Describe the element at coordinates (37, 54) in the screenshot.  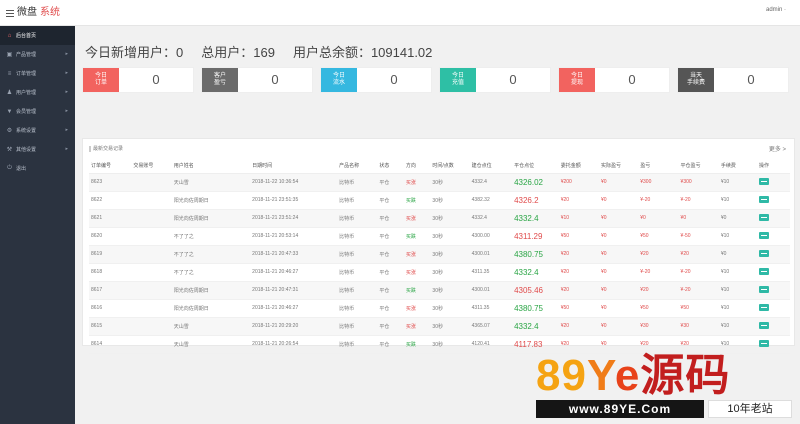
I see `sidebar-item-1: ▣ 产品管理 ▸` at that location.